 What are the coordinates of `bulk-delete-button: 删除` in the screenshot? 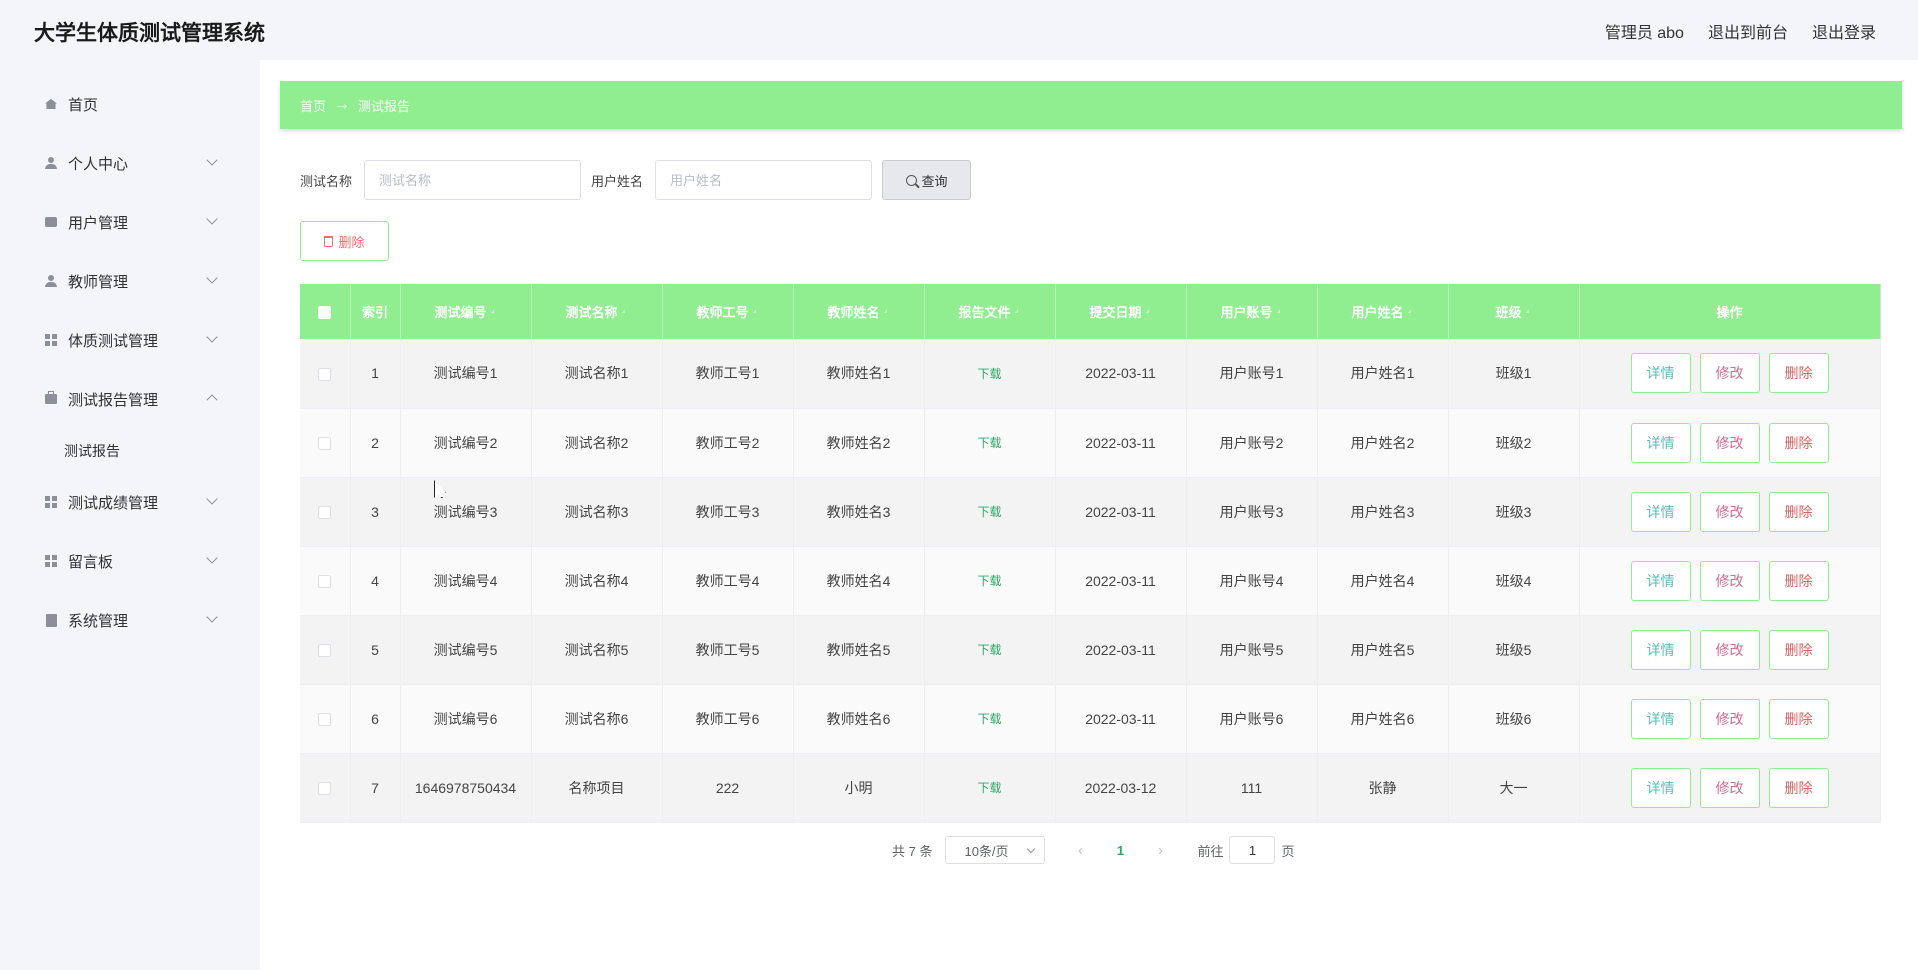 It's located at (344, 241).